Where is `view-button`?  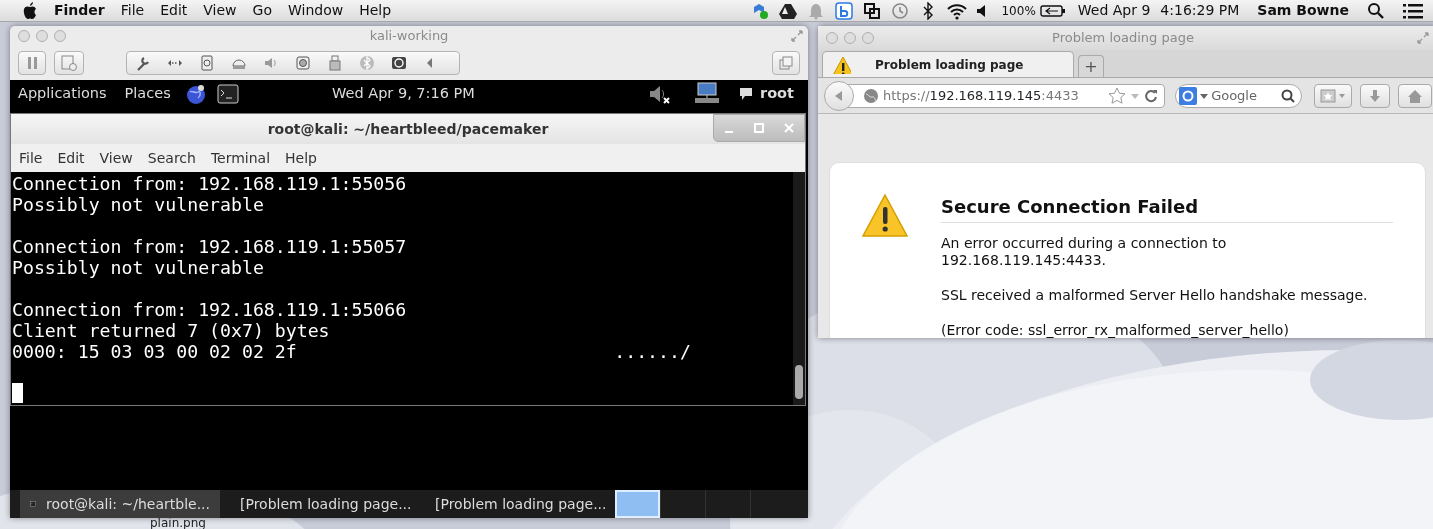
view-button is located at coordinates (786, 63).